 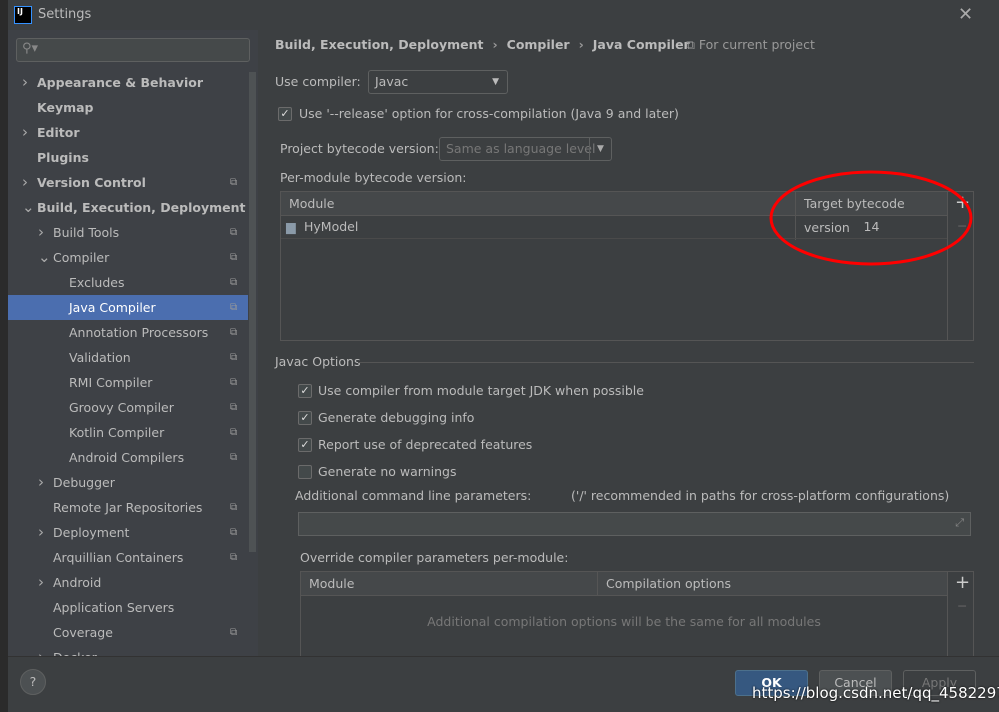 I want to click on breadcrumb-item: Compiler, so click(x=538, y=44).